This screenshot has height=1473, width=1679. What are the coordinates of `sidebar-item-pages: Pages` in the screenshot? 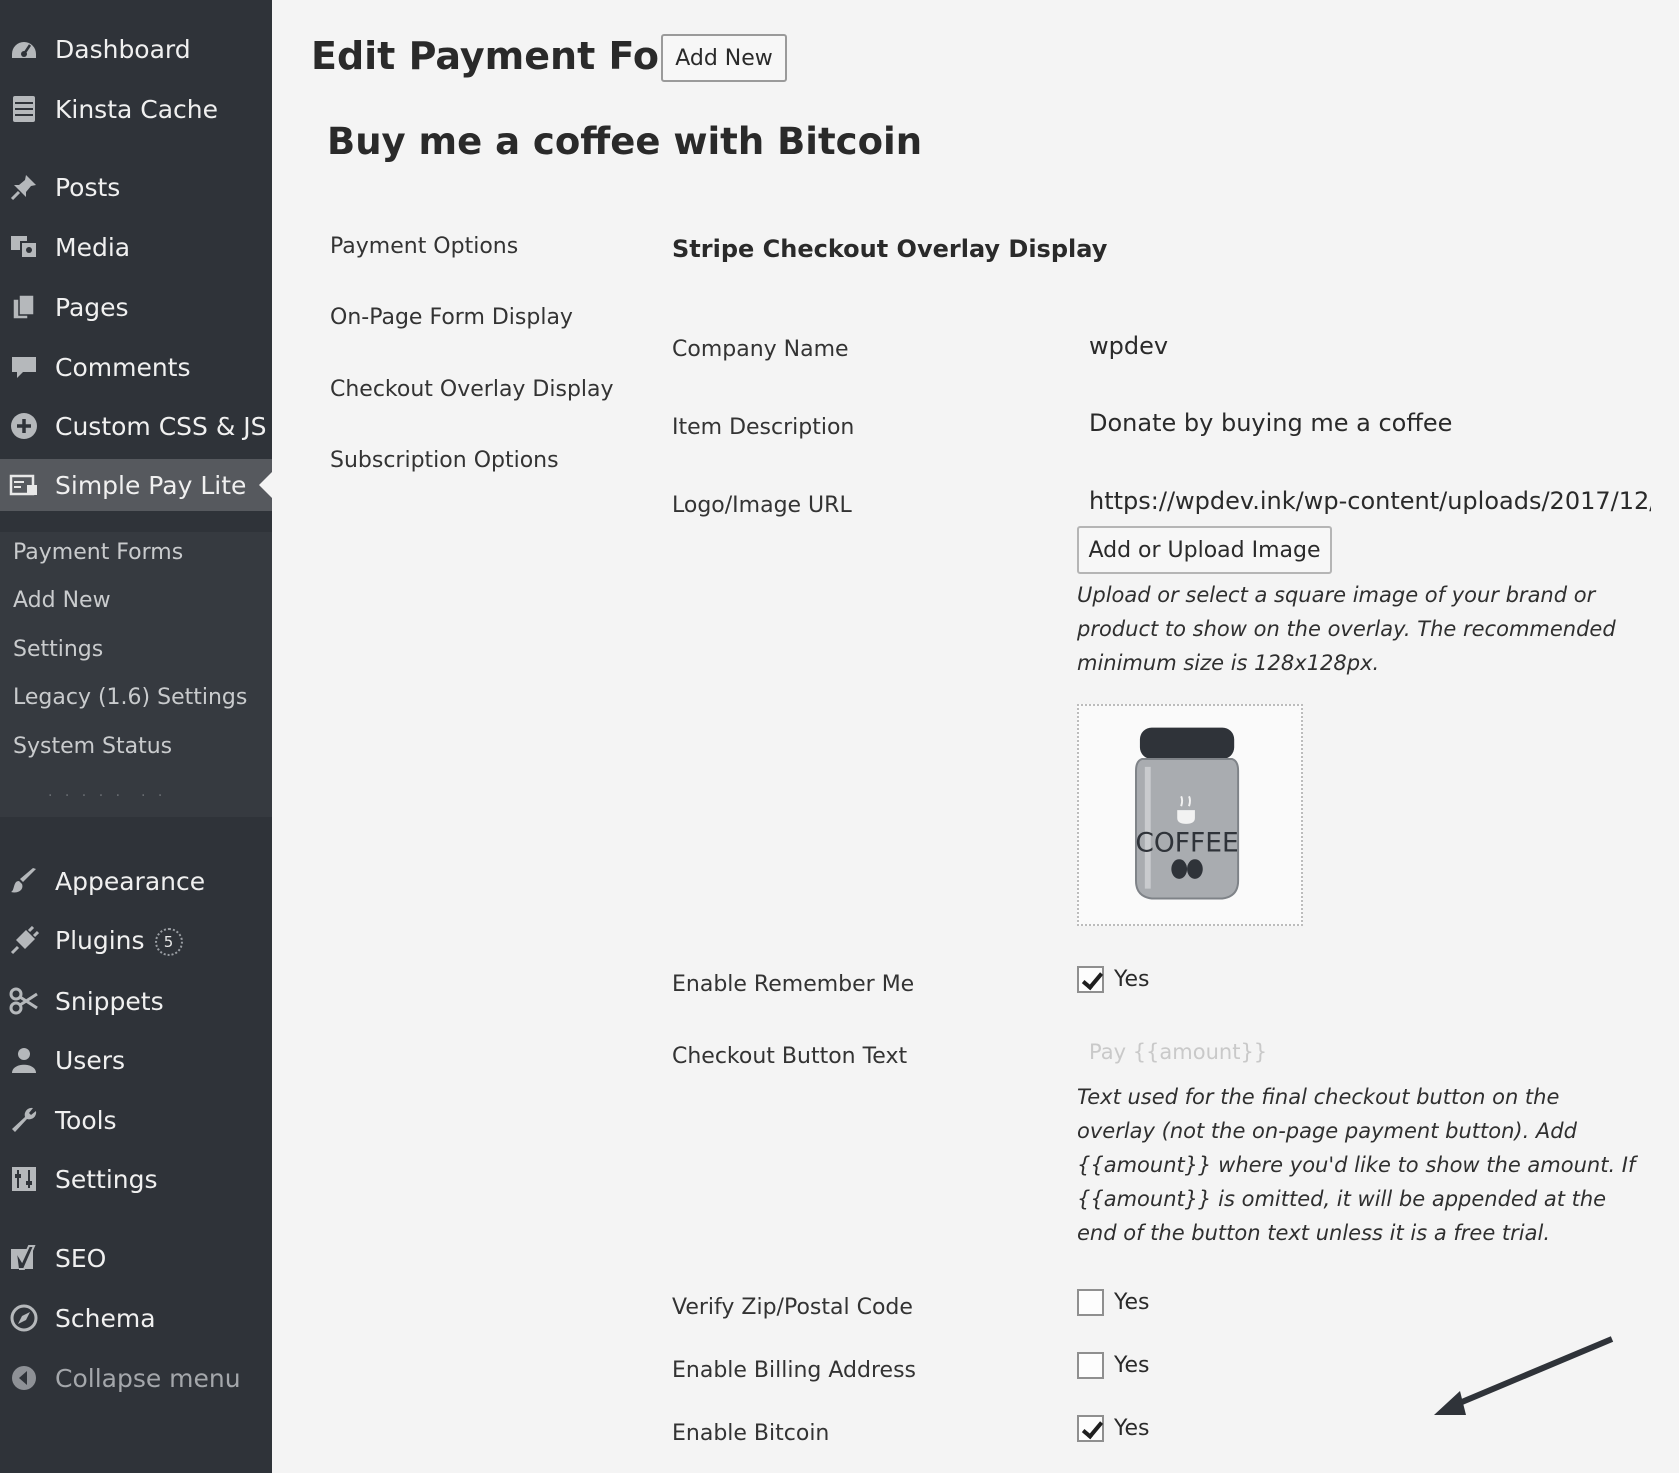 It's located at (136, 307).